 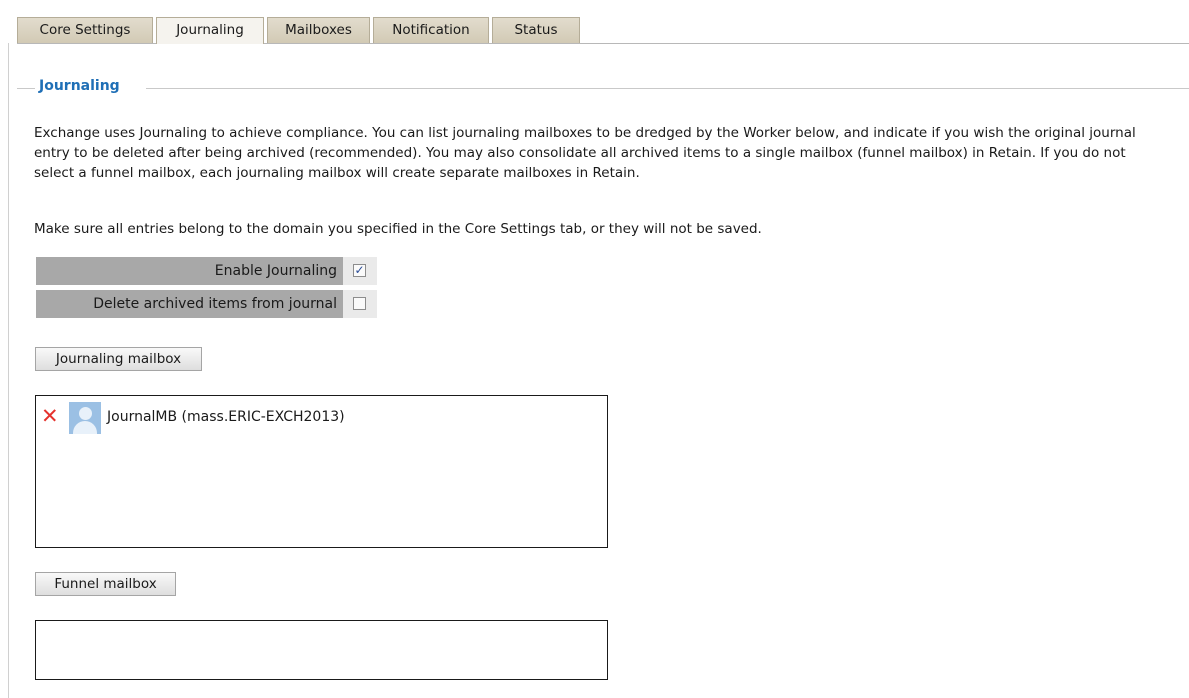 I want to click on journaling-mailbox-list: ✕ JournalMB (mass.ERIC-EXCH2013), so click(x=321, y=471).